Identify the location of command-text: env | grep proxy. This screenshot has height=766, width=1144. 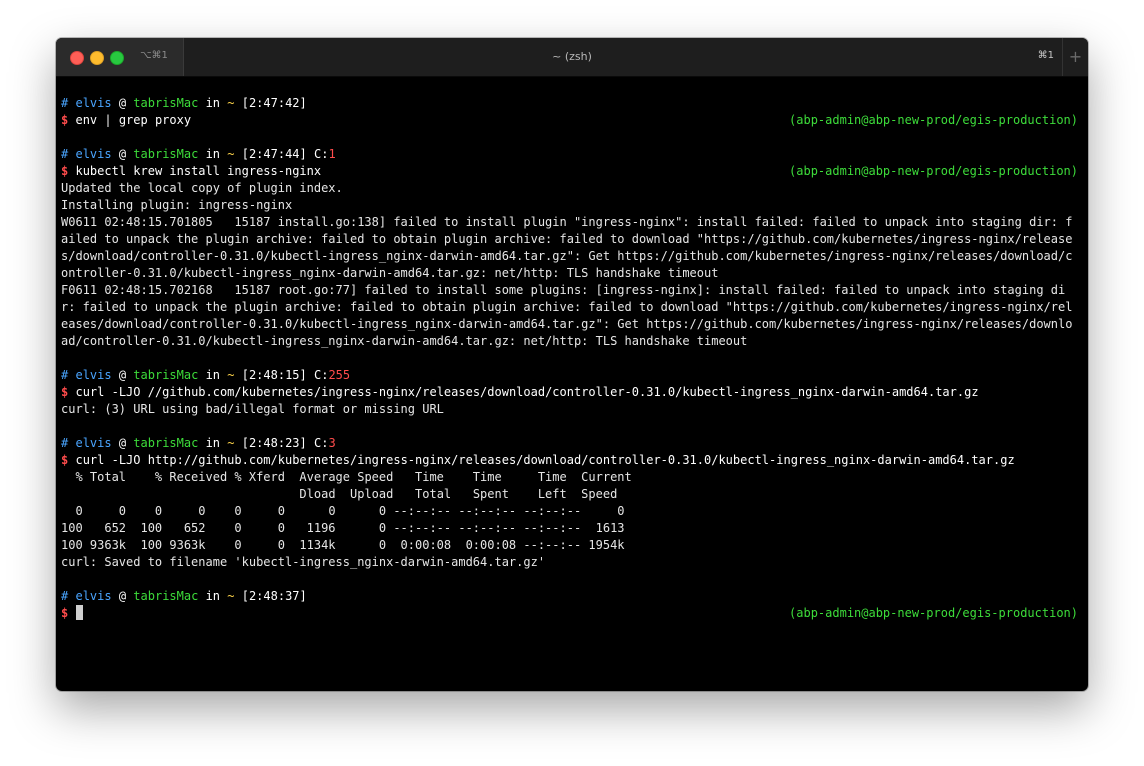
(133, 120).